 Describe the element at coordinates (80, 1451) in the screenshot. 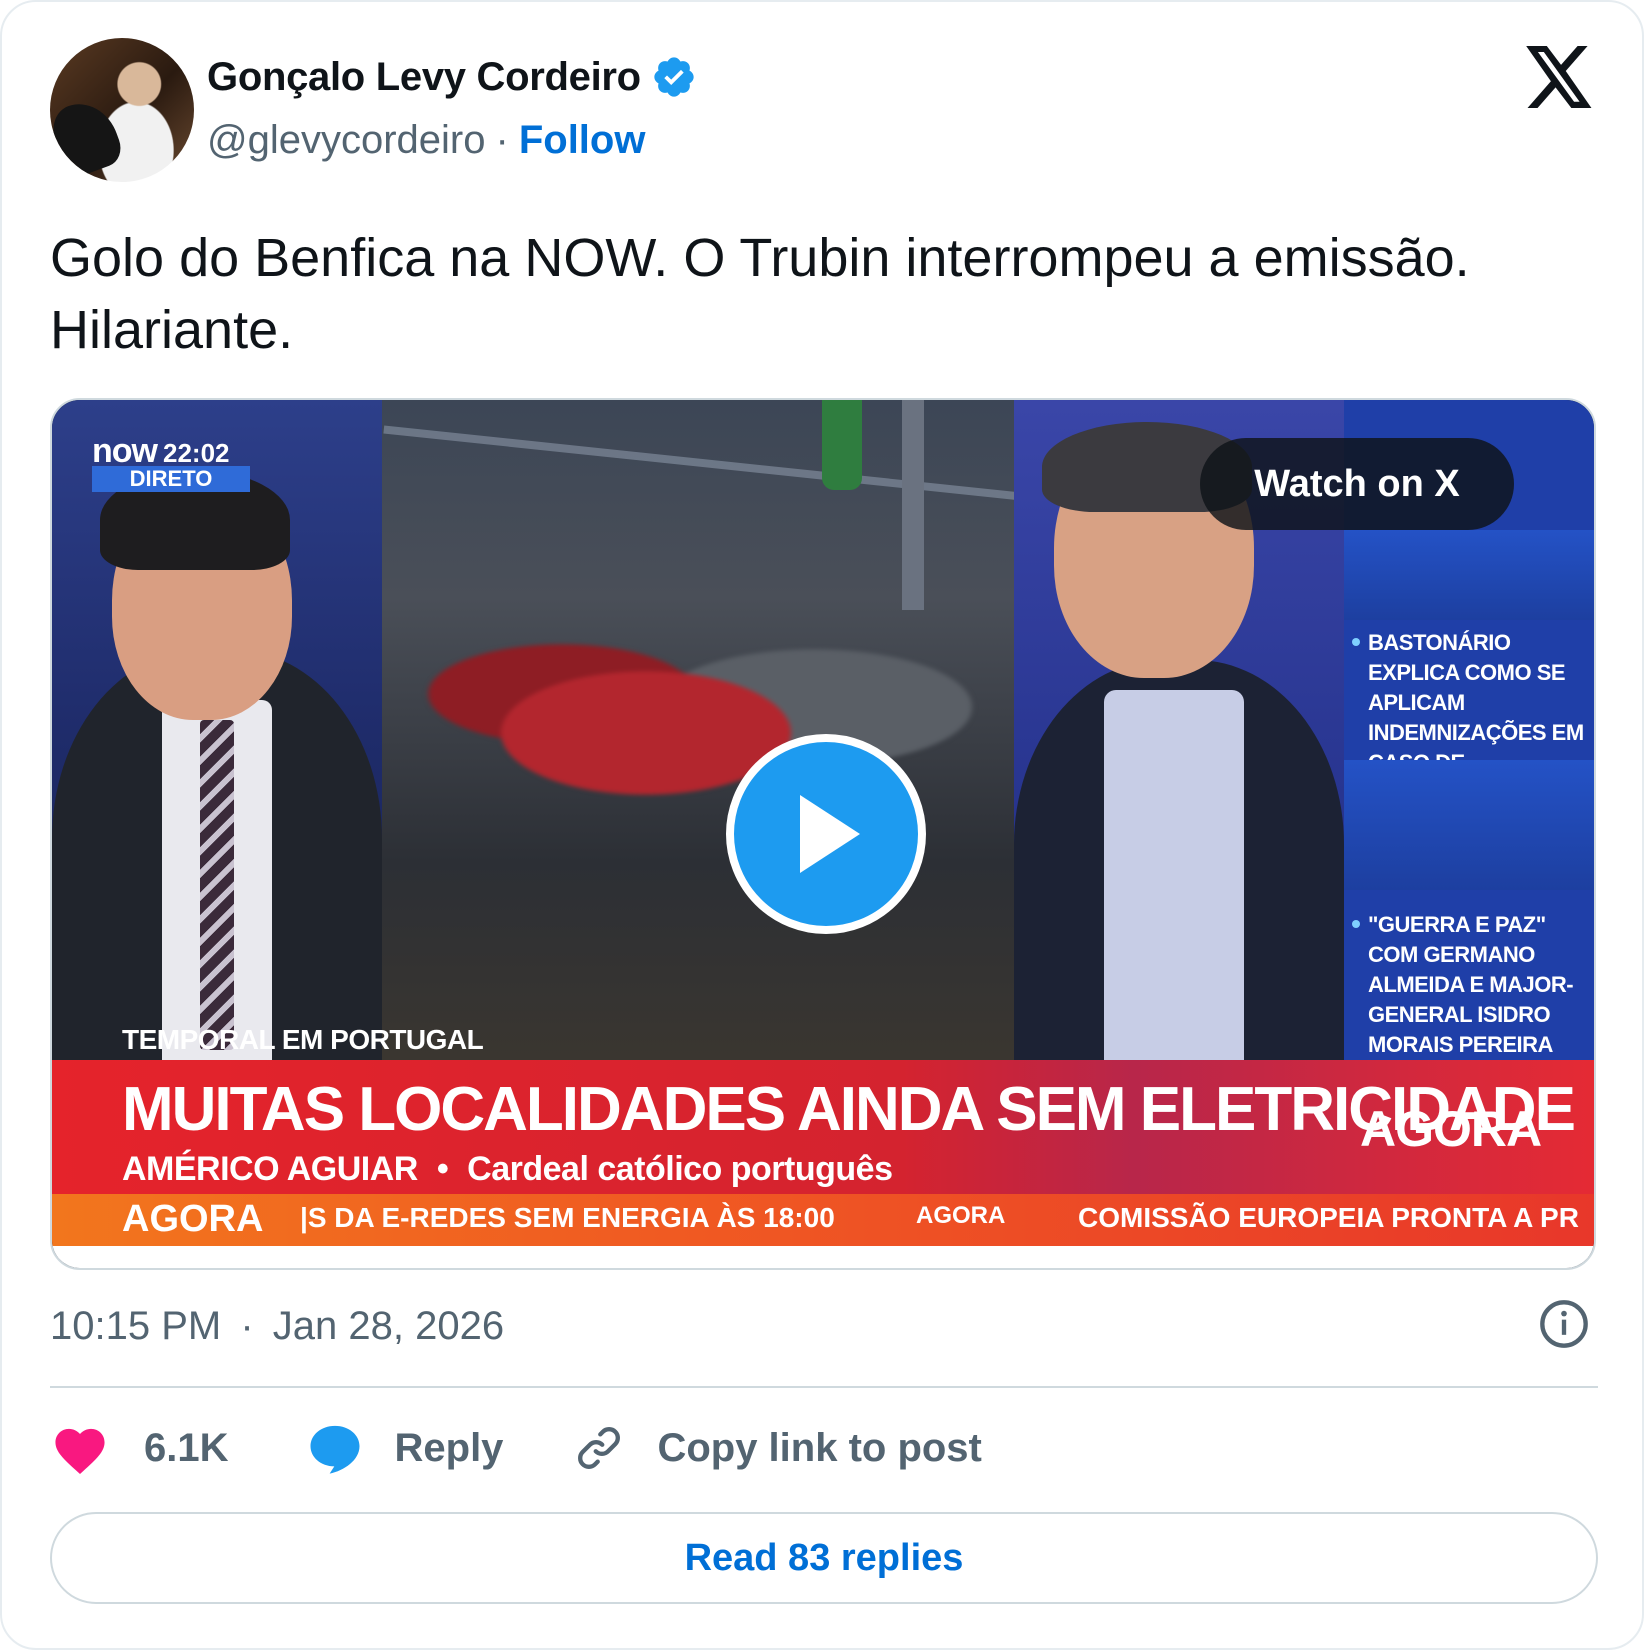

I see `heart-icon` at that location.